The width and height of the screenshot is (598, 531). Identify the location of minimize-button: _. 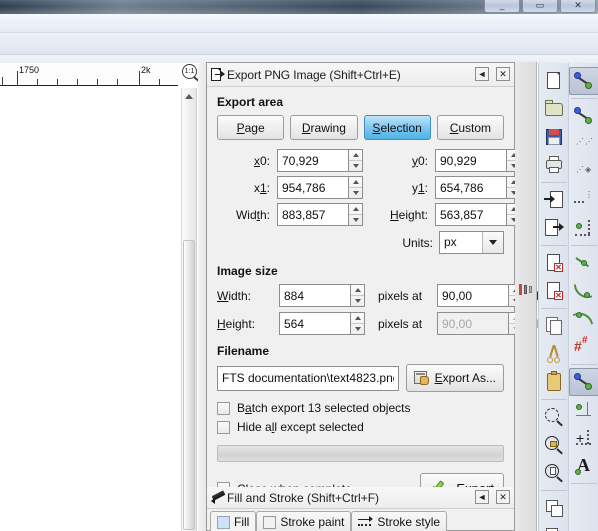
(502, 6).